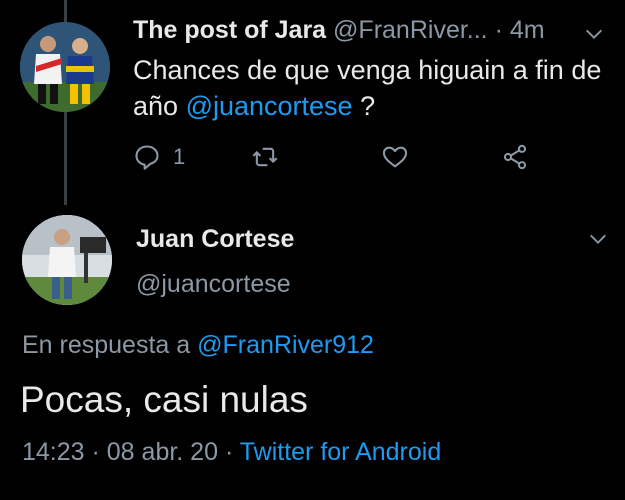 The width and height of the screenshot is (625, 500). I want to click on share-button, so click(515, 157).